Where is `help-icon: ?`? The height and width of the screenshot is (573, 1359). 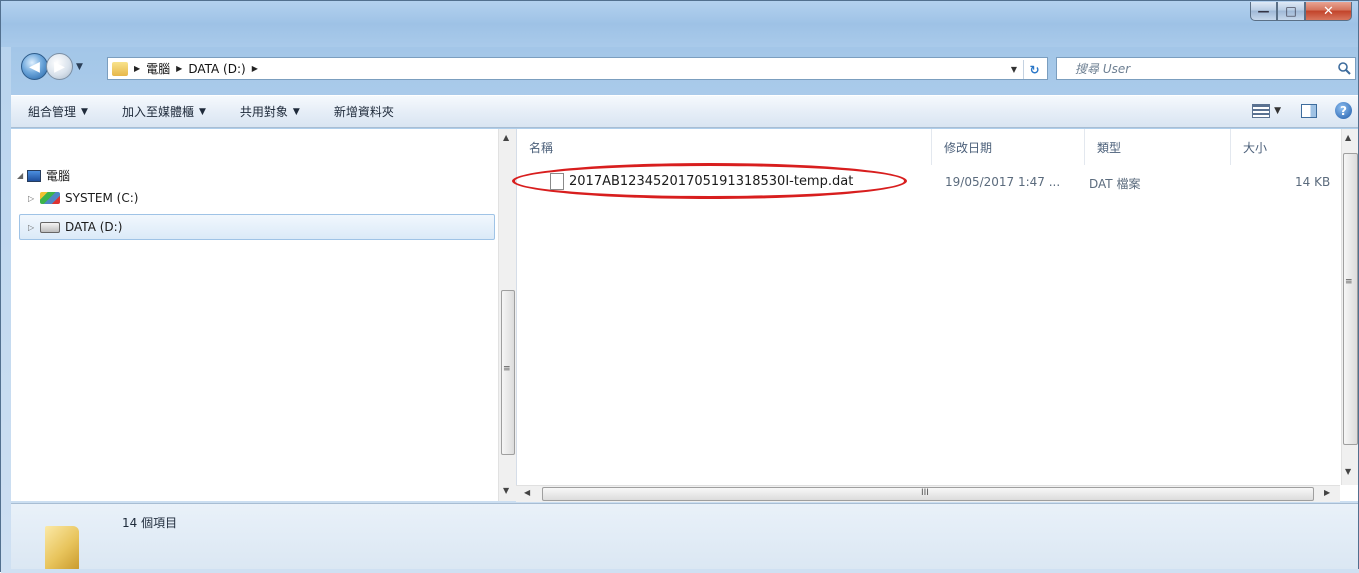
help-icon: ? is located at coordinates (1343, 110).